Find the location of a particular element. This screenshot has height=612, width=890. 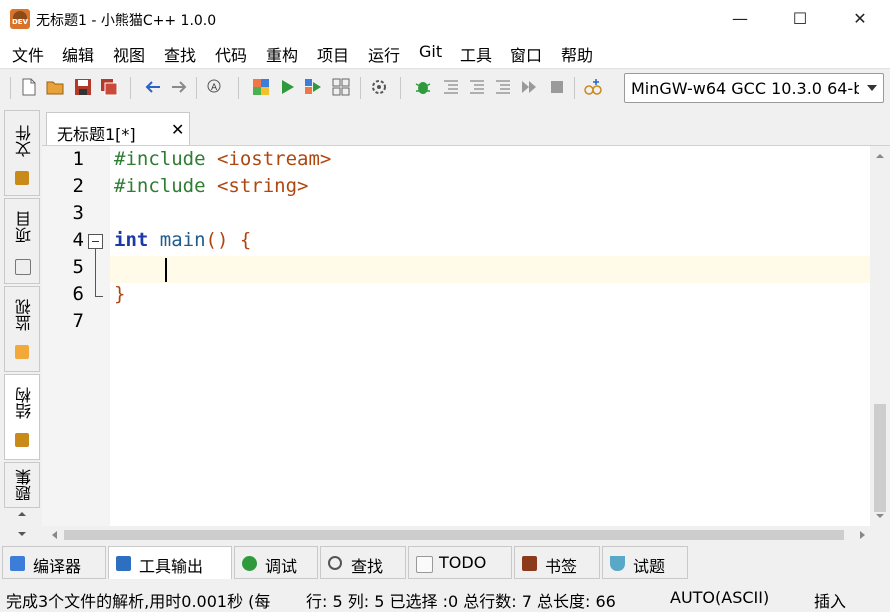

save-all-icon is located at coordinates (109, 87).